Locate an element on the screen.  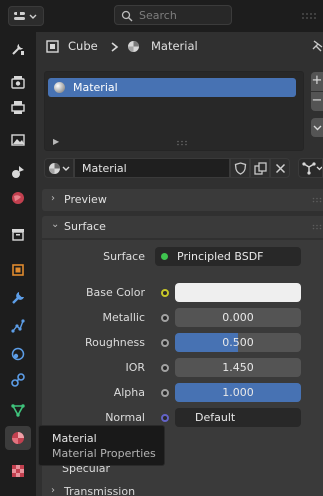
material-browse-icon is located at coordinates (59, 168).